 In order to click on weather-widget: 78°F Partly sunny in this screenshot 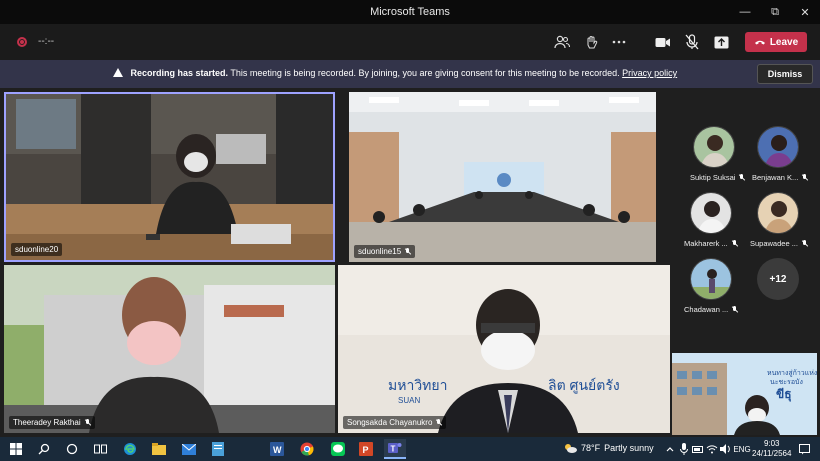, I will do `click(608, 448)`.